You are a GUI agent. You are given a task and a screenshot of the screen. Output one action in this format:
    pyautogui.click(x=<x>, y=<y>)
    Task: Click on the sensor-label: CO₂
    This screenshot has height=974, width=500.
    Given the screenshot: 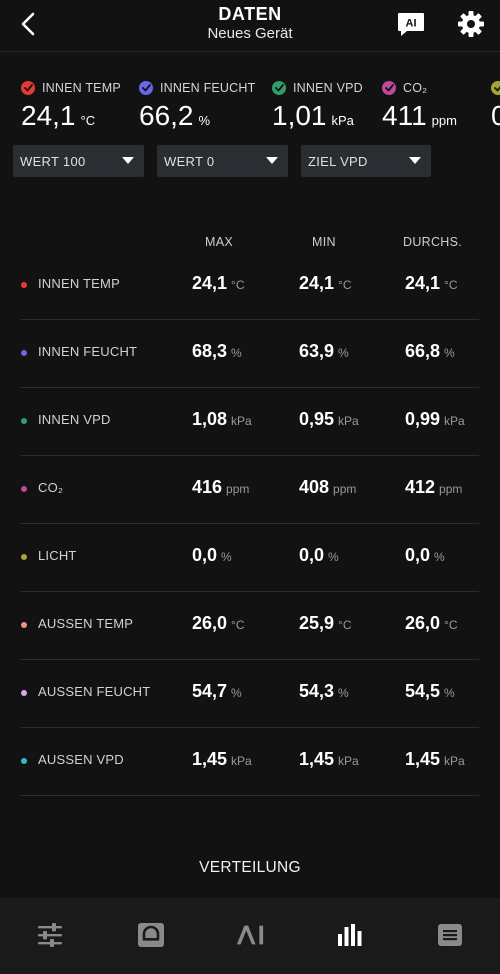 What is the action you would take?
    pyautogui.click(x=415, y=88)
    